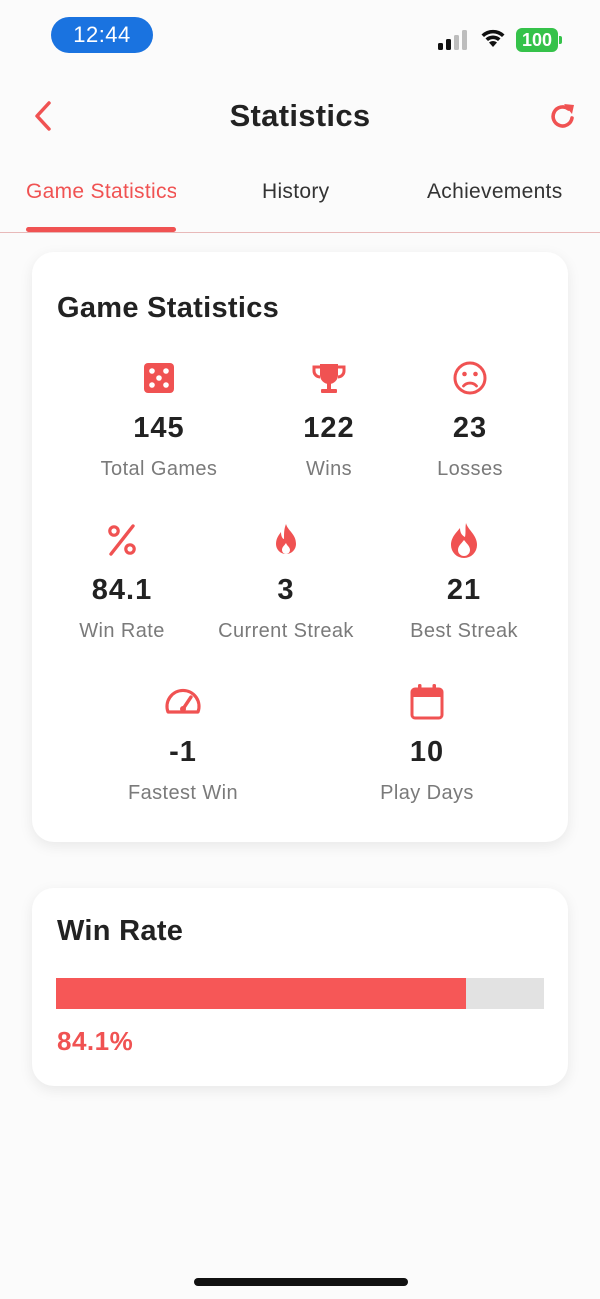  I want to click on win-rate-percentage: 84.1%, so click(95, 1041).